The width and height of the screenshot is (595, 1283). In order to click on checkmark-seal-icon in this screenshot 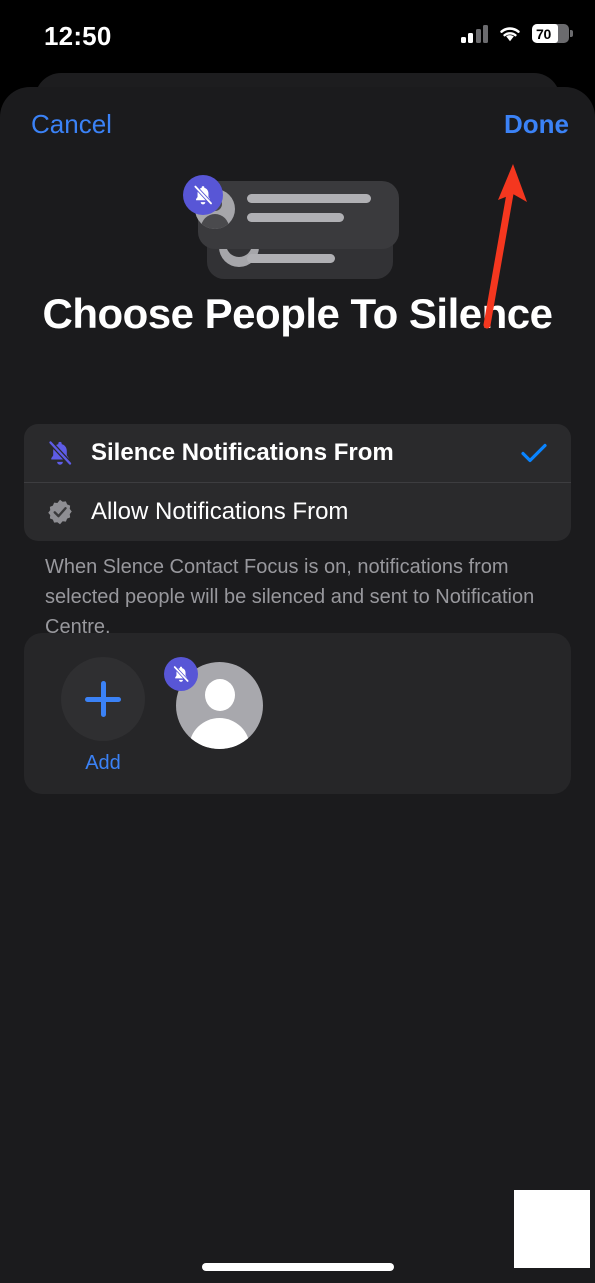, I will do `click(62, 512)`.